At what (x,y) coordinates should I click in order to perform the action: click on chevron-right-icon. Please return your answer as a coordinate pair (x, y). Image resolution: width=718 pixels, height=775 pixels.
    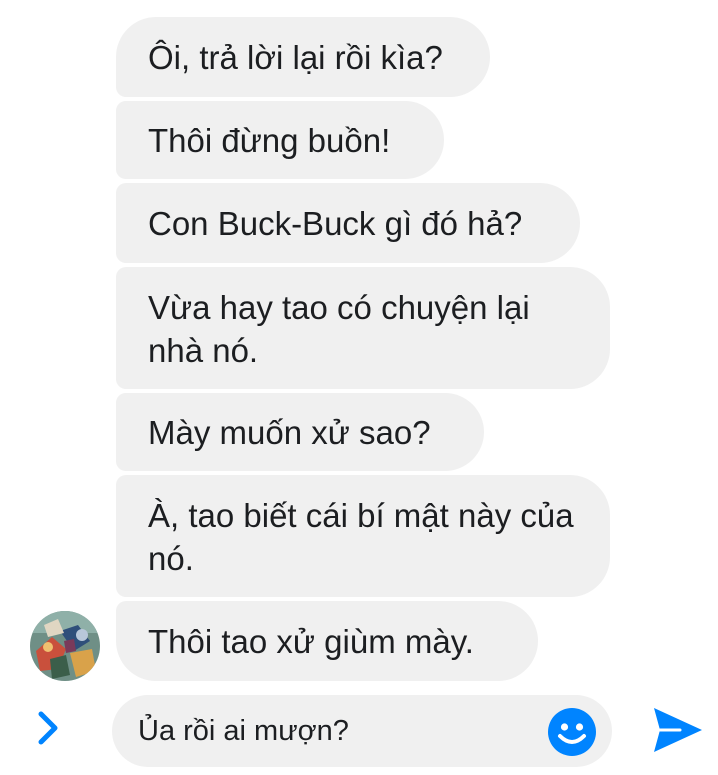
    Looking at the image, I should click on (48, 728).